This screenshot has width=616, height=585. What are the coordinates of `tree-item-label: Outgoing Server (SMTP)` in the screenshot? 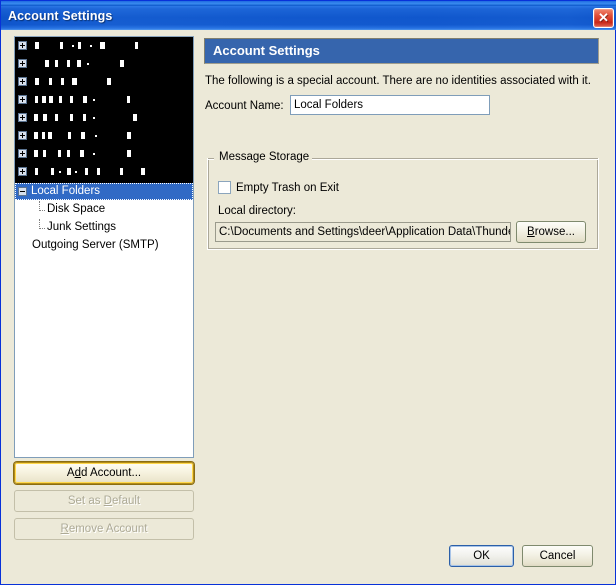 It's located at (95, 245).